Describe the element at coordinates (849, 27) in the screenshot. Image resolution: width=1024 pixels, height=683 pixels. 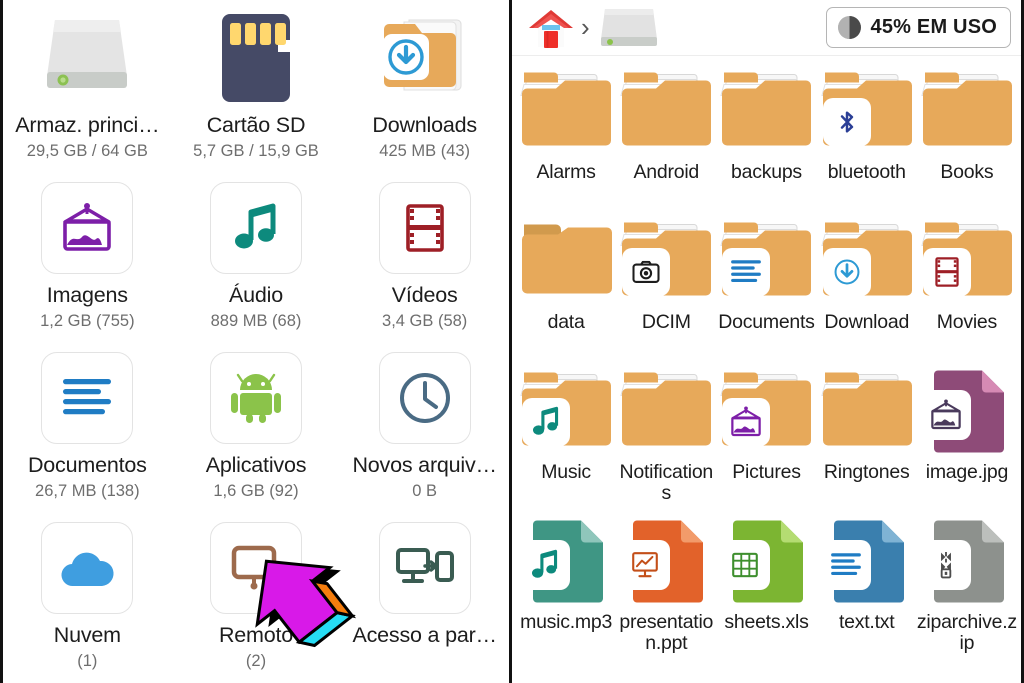
I see `pie-chart-icon` at that location.